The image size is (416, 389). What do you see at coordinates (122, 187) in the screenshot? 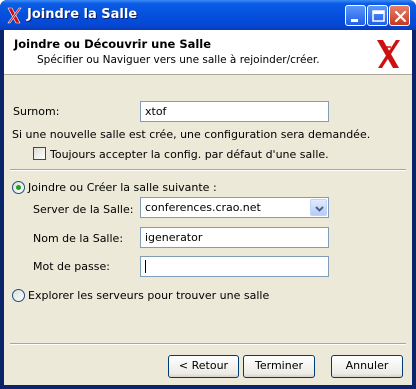
I see `join-room-label: Joindre ou Créer la salle suivante :` at bounding box center [122, 187].